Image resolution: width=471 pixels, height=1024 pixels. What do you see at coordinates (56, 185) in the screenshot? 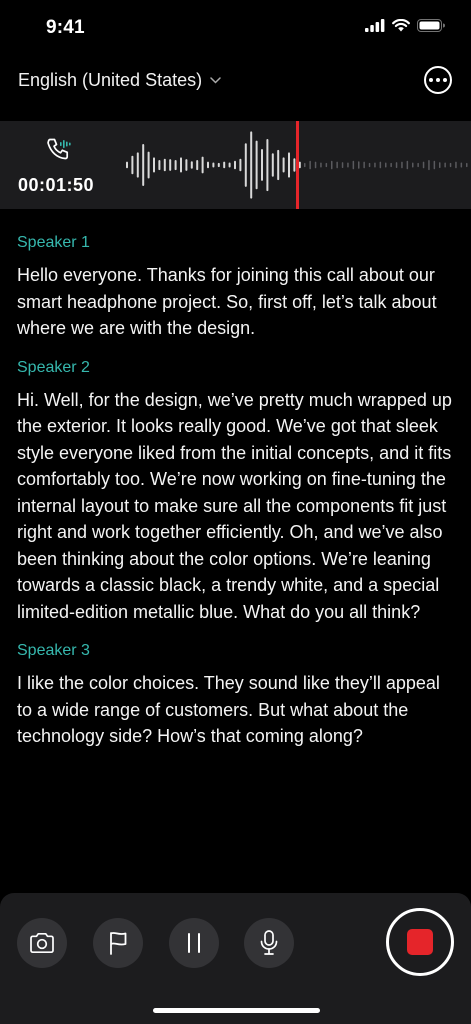
I see `recording-timer: 00:01:50` at bounding box center [56, 185].